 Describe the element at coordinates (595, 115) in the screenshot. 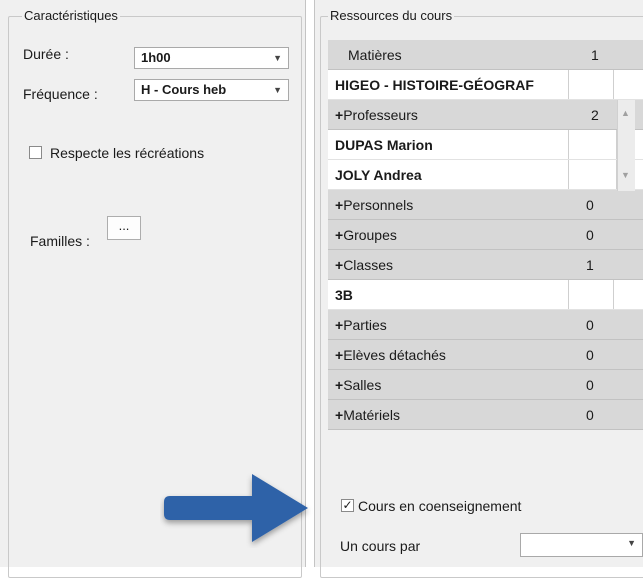

I see `category-count: 2` at that location.